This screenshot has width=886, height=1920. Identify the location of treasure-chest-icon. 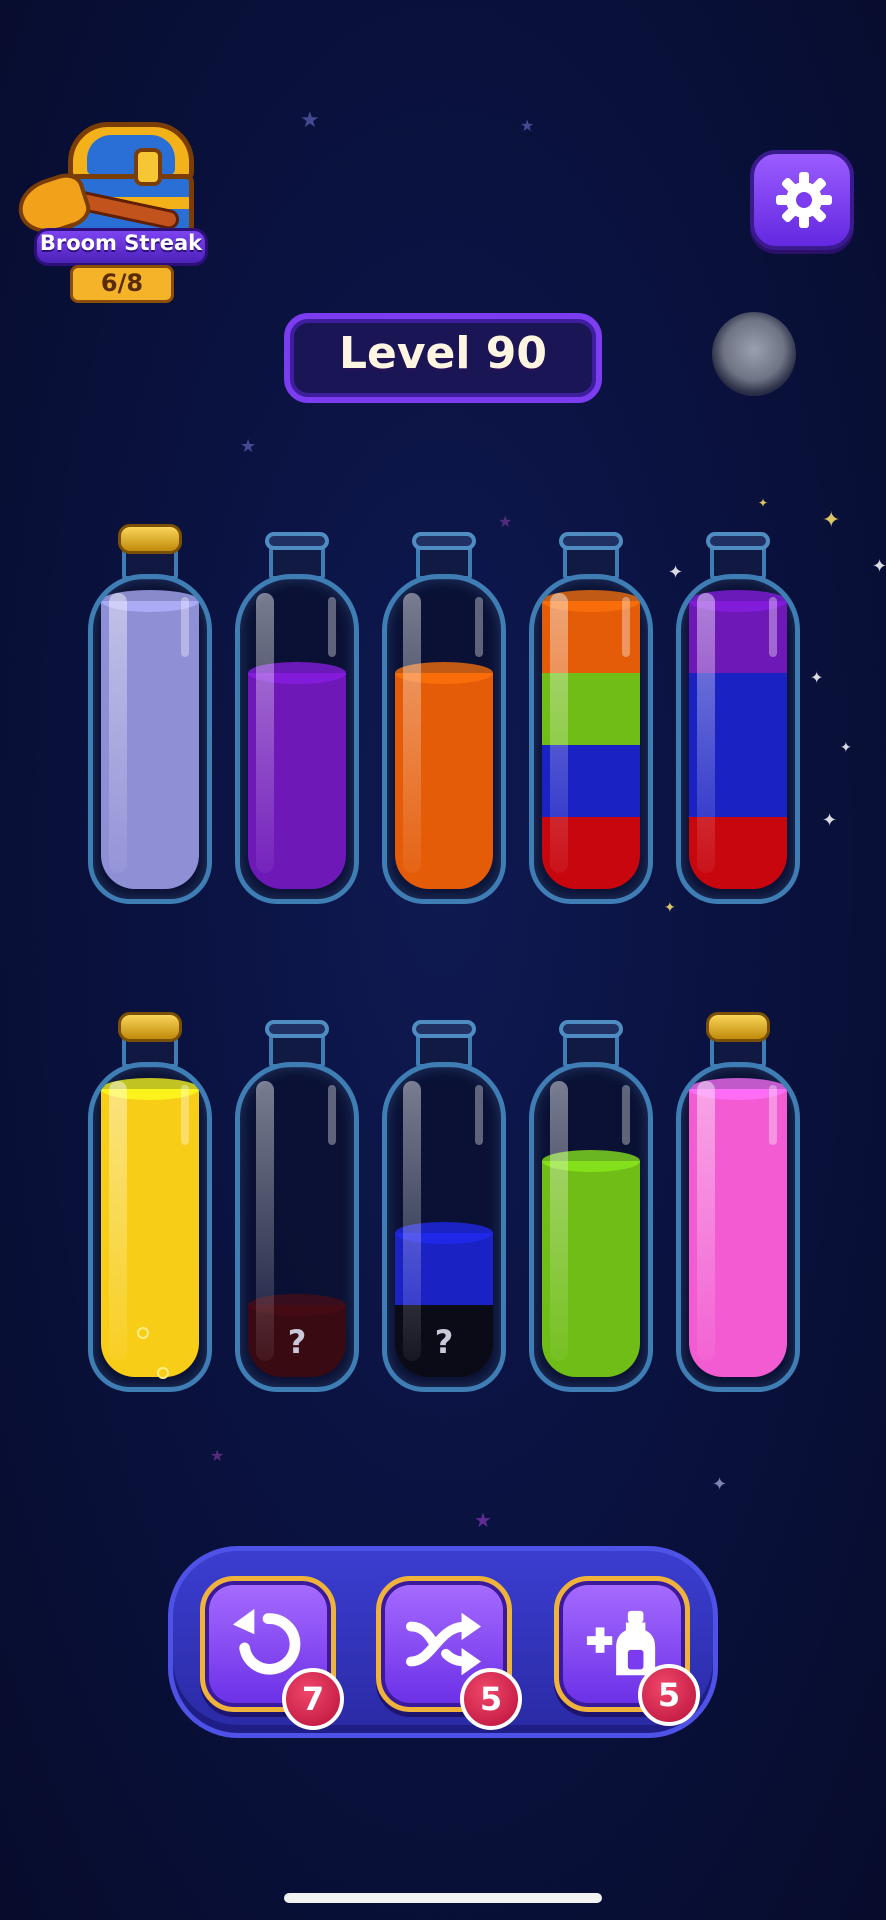
(131, 152).